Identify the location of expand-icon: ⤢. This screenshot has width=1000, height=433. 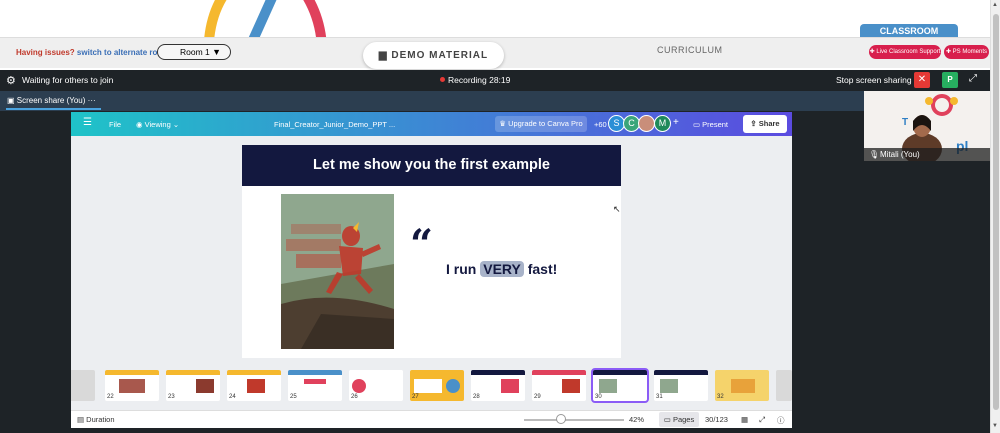
(973, 78).